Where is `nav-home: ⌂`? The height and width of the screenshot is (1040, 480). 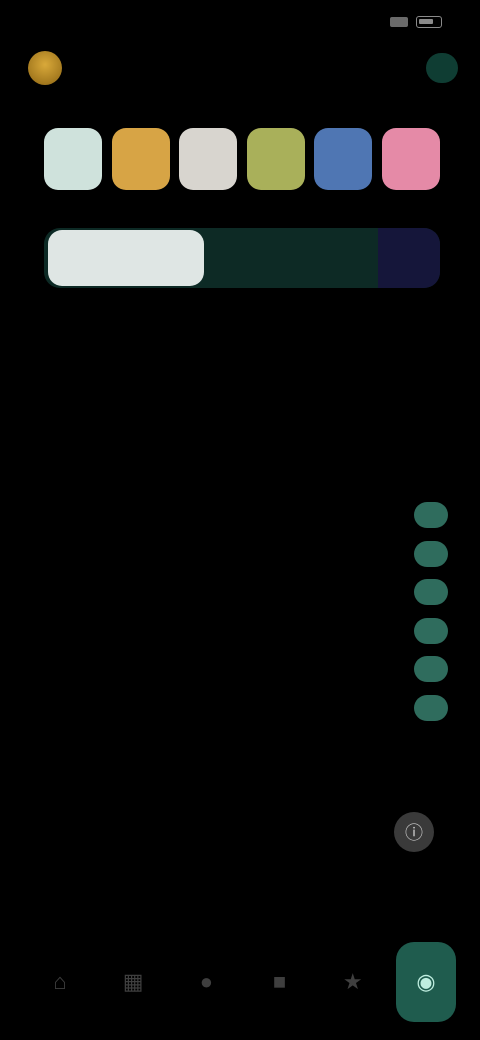
nav-home: ⌂ is located at coordinates (60, 982).